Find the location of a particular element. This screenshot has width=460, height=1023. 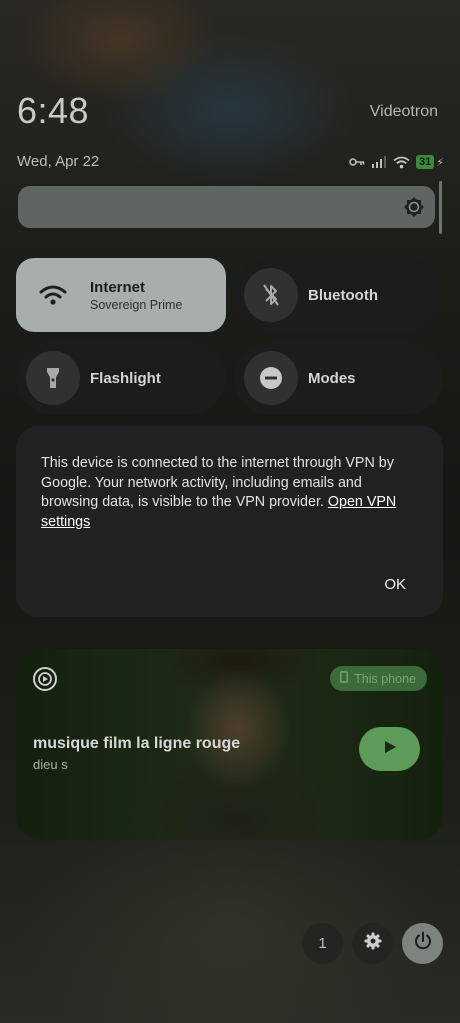

brightness-handle is located at coordinates (440, 207).